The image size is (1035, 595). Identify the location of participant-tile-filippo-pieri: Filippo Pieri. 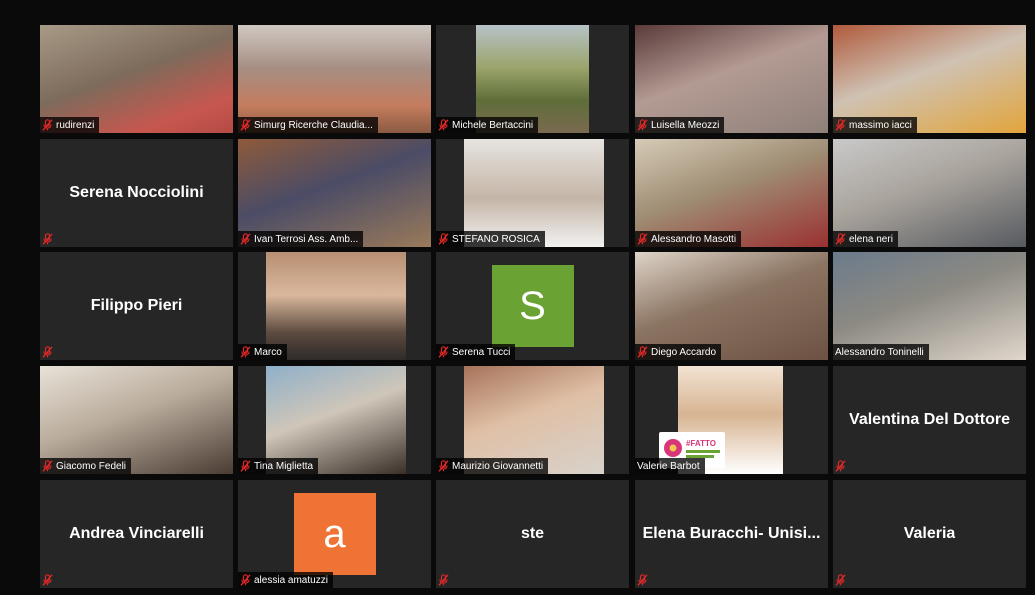
(136, 306).